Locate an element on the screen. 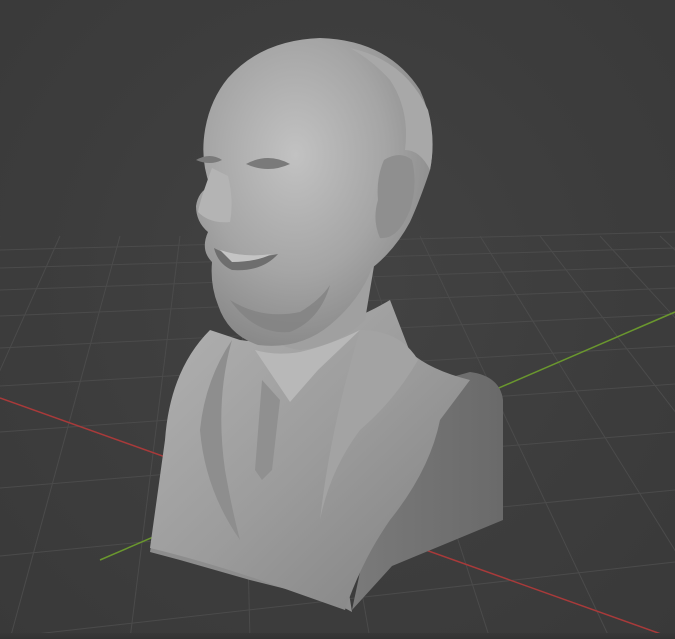  bust-nose is located at coordinates (215, 195).